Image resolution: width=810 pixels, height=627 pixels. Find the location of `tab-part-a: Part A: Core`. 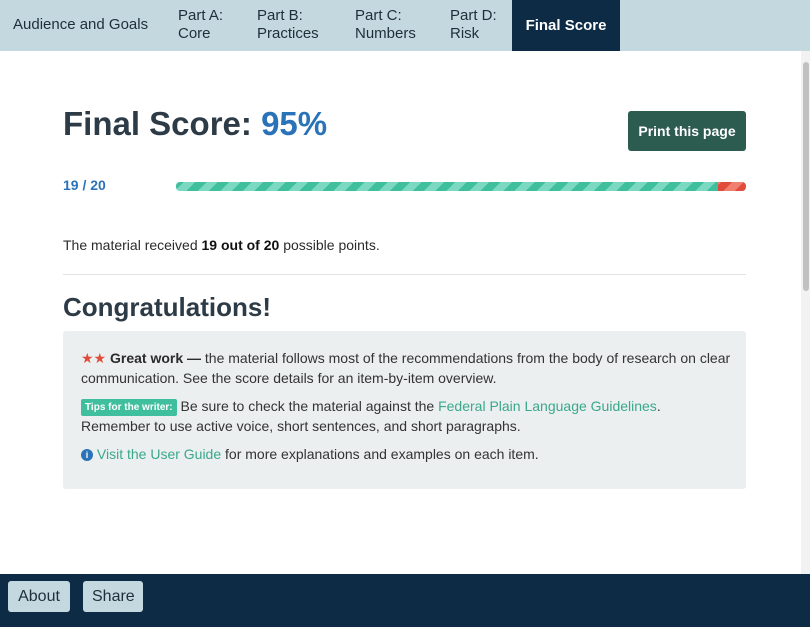

tab-part-a: Part A: Core is located at coordinates (200, 25).